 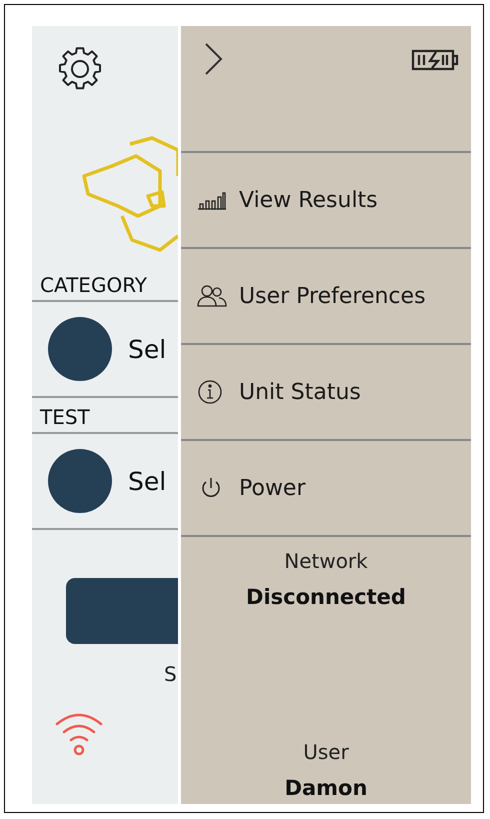 I want to click on users-icon, so click(x=212, y=296).